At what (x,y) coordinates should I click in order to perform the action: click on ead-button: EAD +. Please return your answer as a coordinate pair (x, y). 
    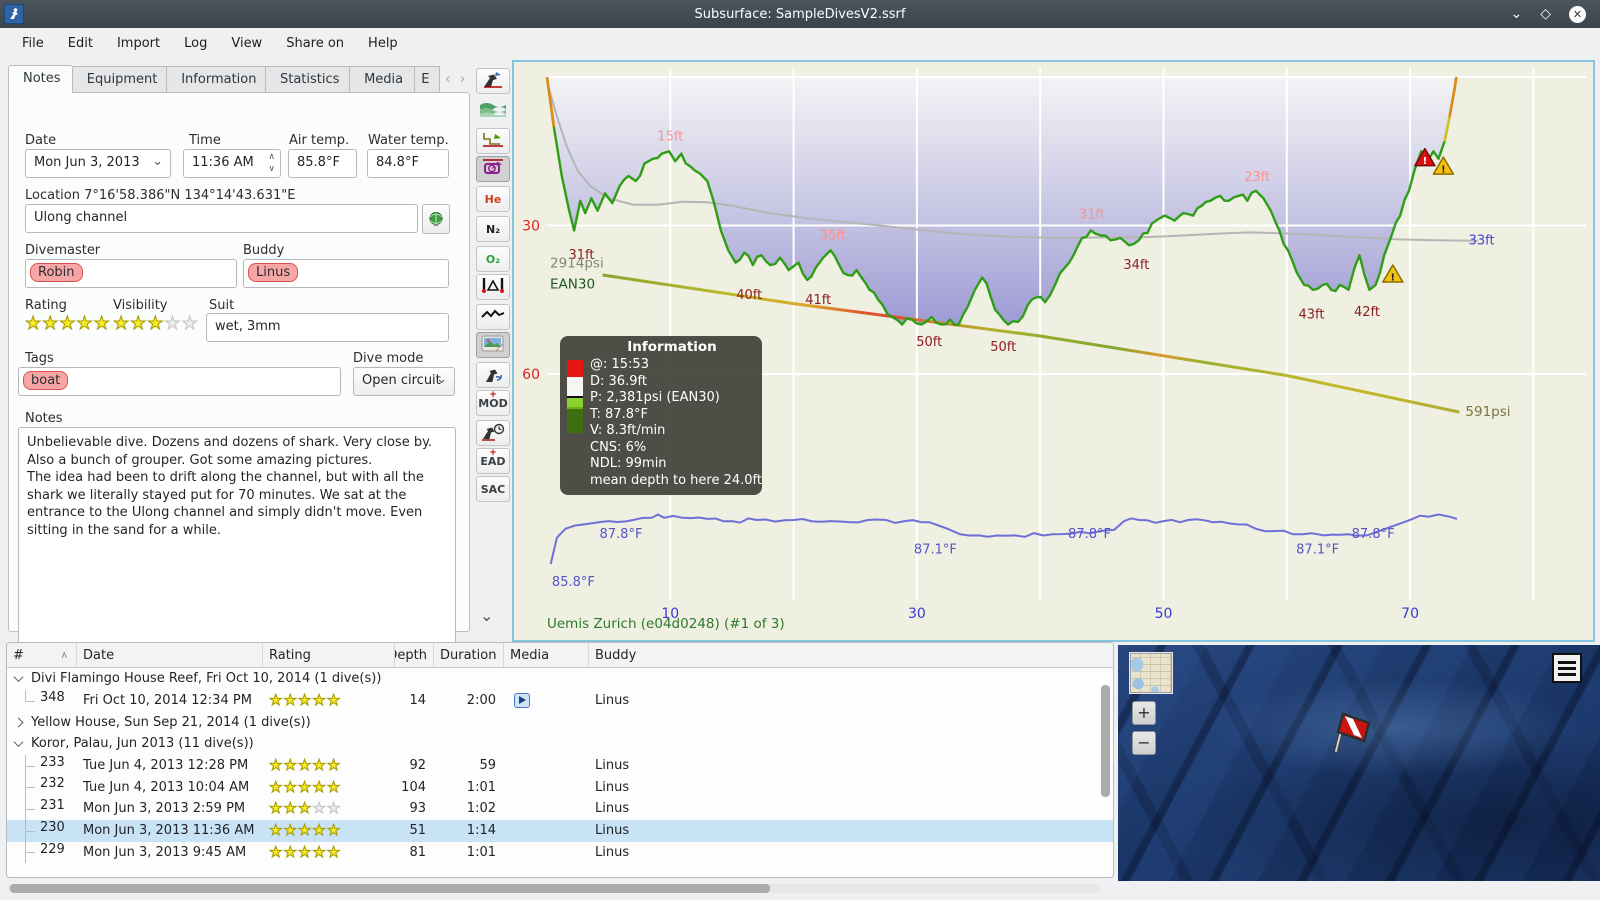
    Looking at the image, I should click on (493, 461).